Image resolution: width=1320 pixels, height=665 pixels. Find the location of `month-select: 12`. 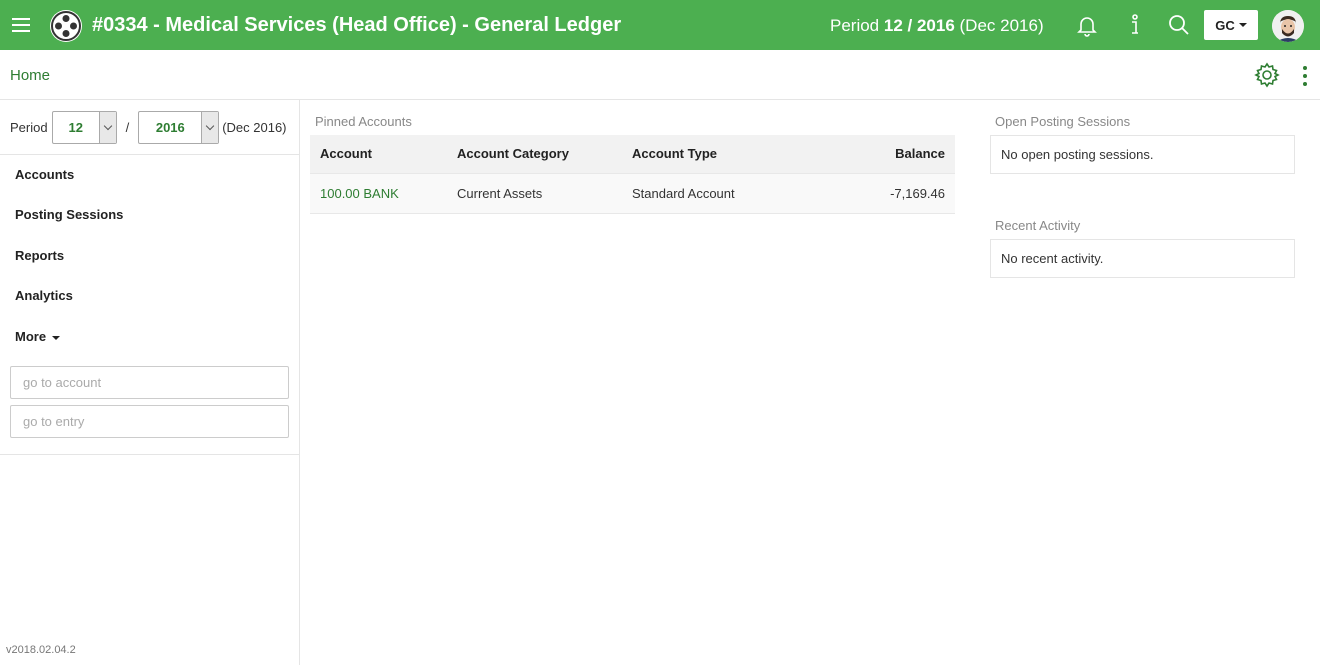

month-select: 12 is located at coordinates (84, 127).